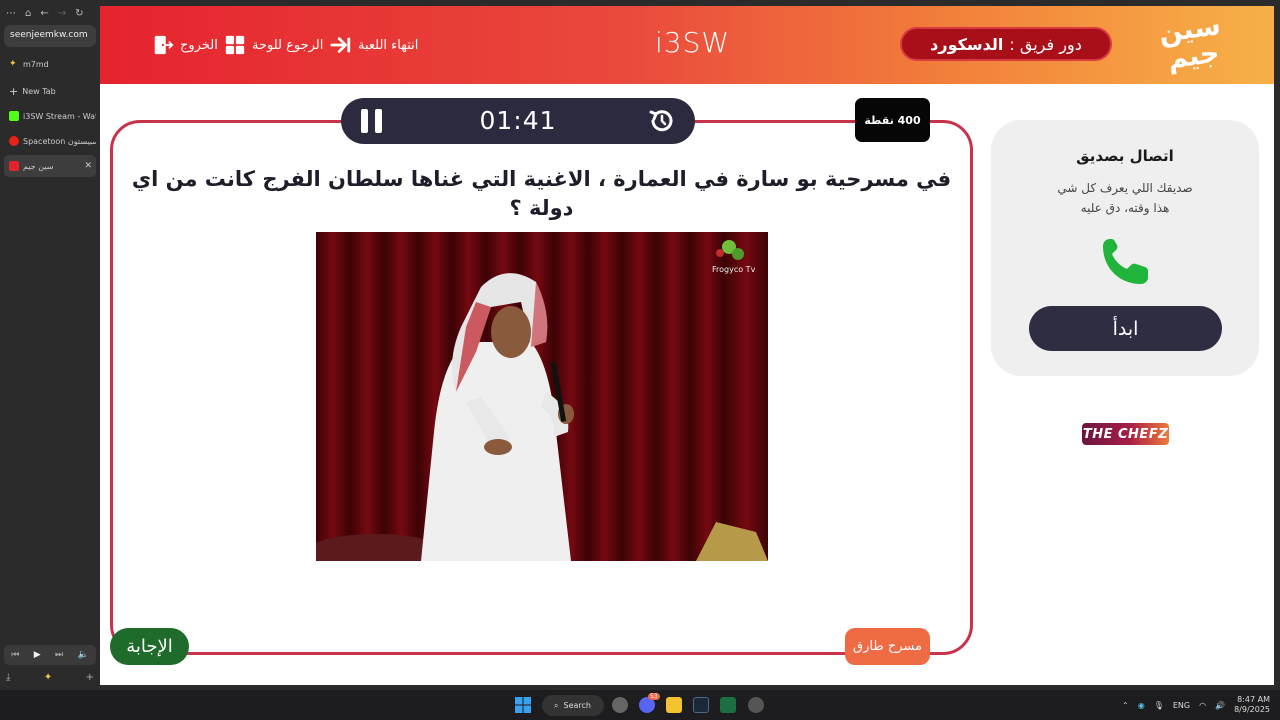 This screenshot has height=720, width=1280. What do you see at coordinates (14, 91) in the screenshot?
I see `plus-icon: +` at bounding box center [14, 91].